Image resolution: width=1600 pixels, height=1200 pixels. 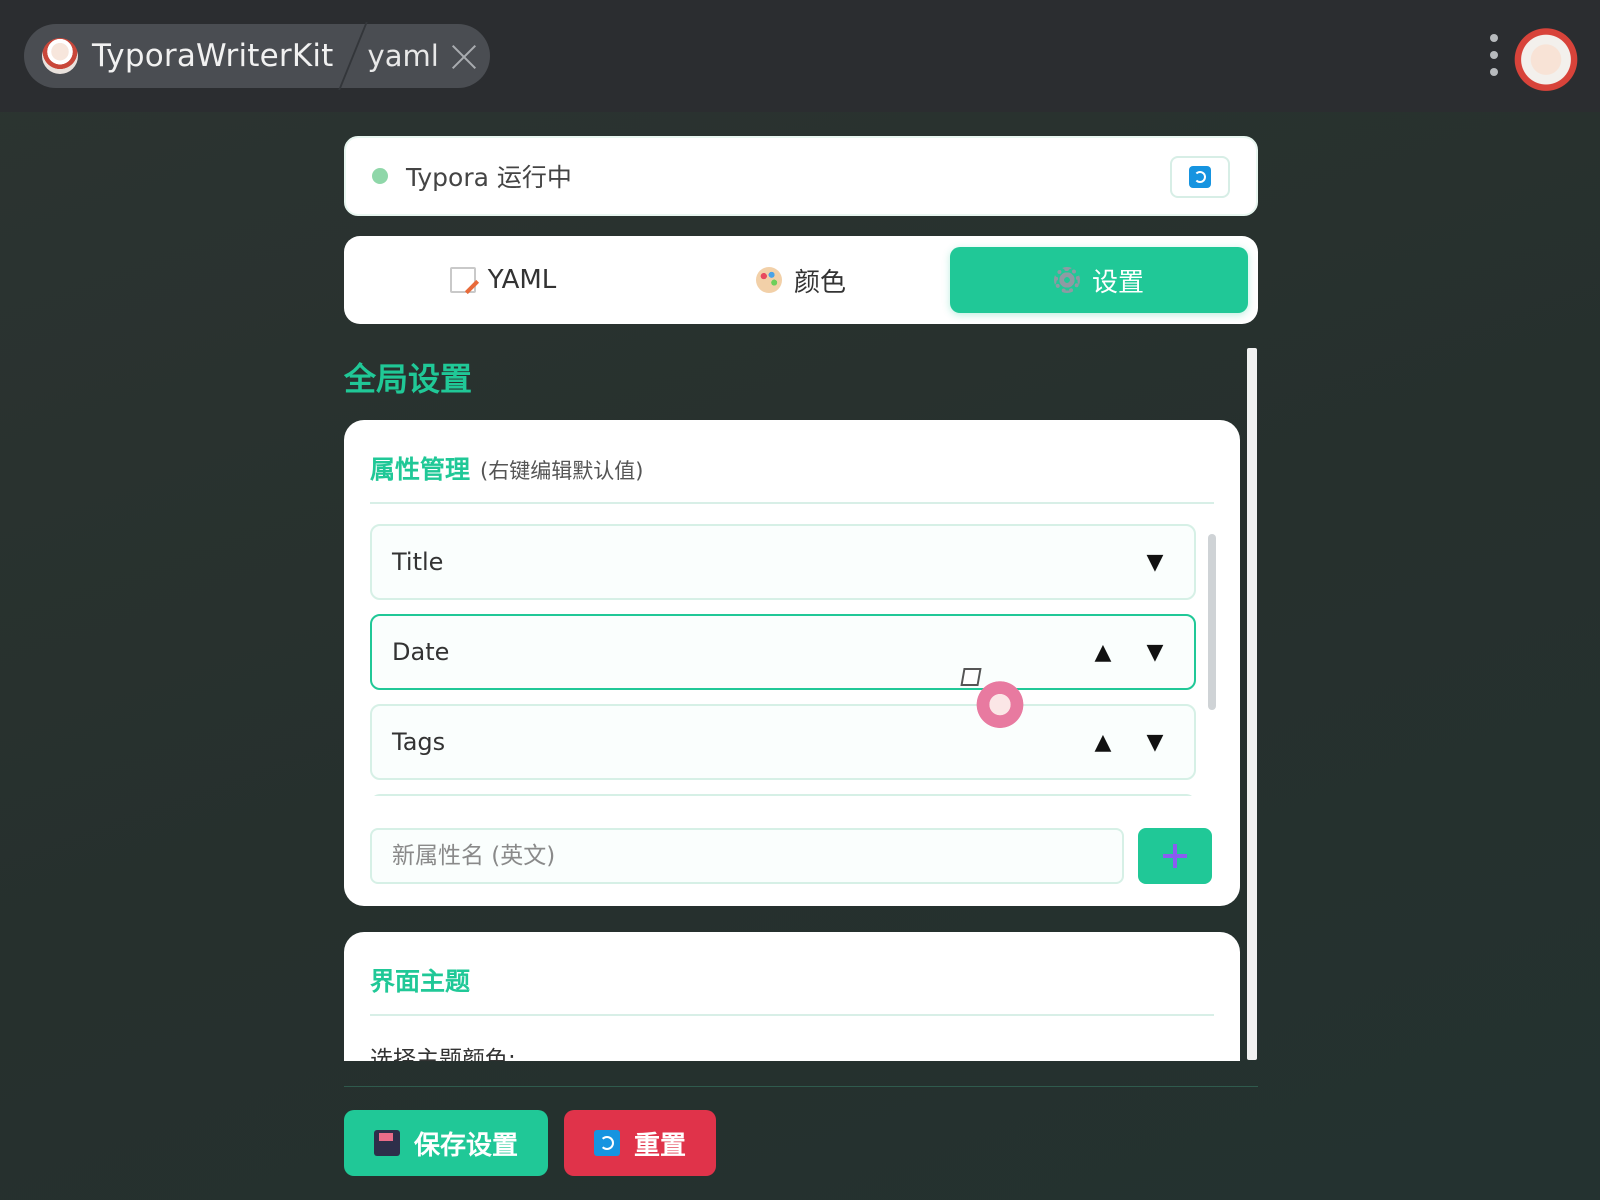 I want to click on list-item: Date ▲ ▼, so click(x=783, y=652).